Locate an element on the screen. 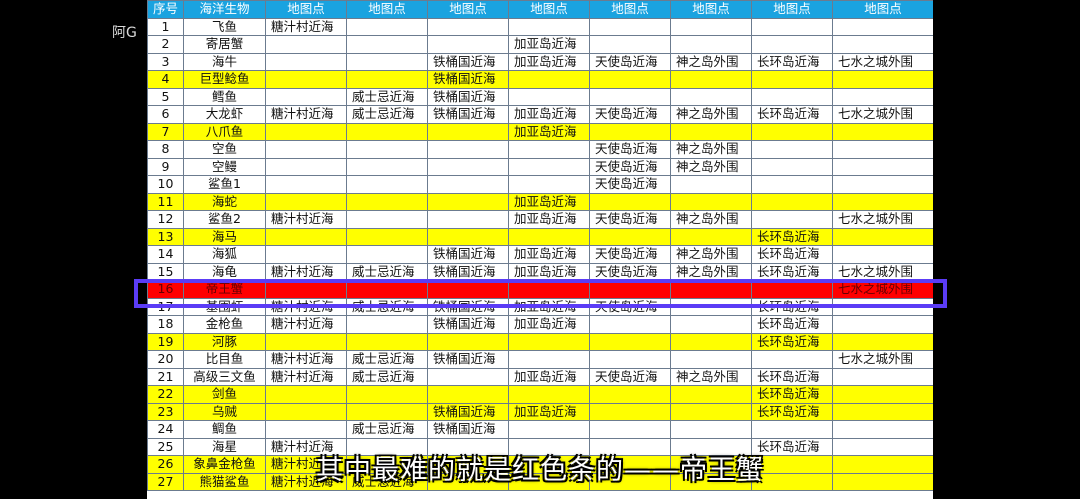  row-index-cell: 7 is located at coordinates (165, 131).